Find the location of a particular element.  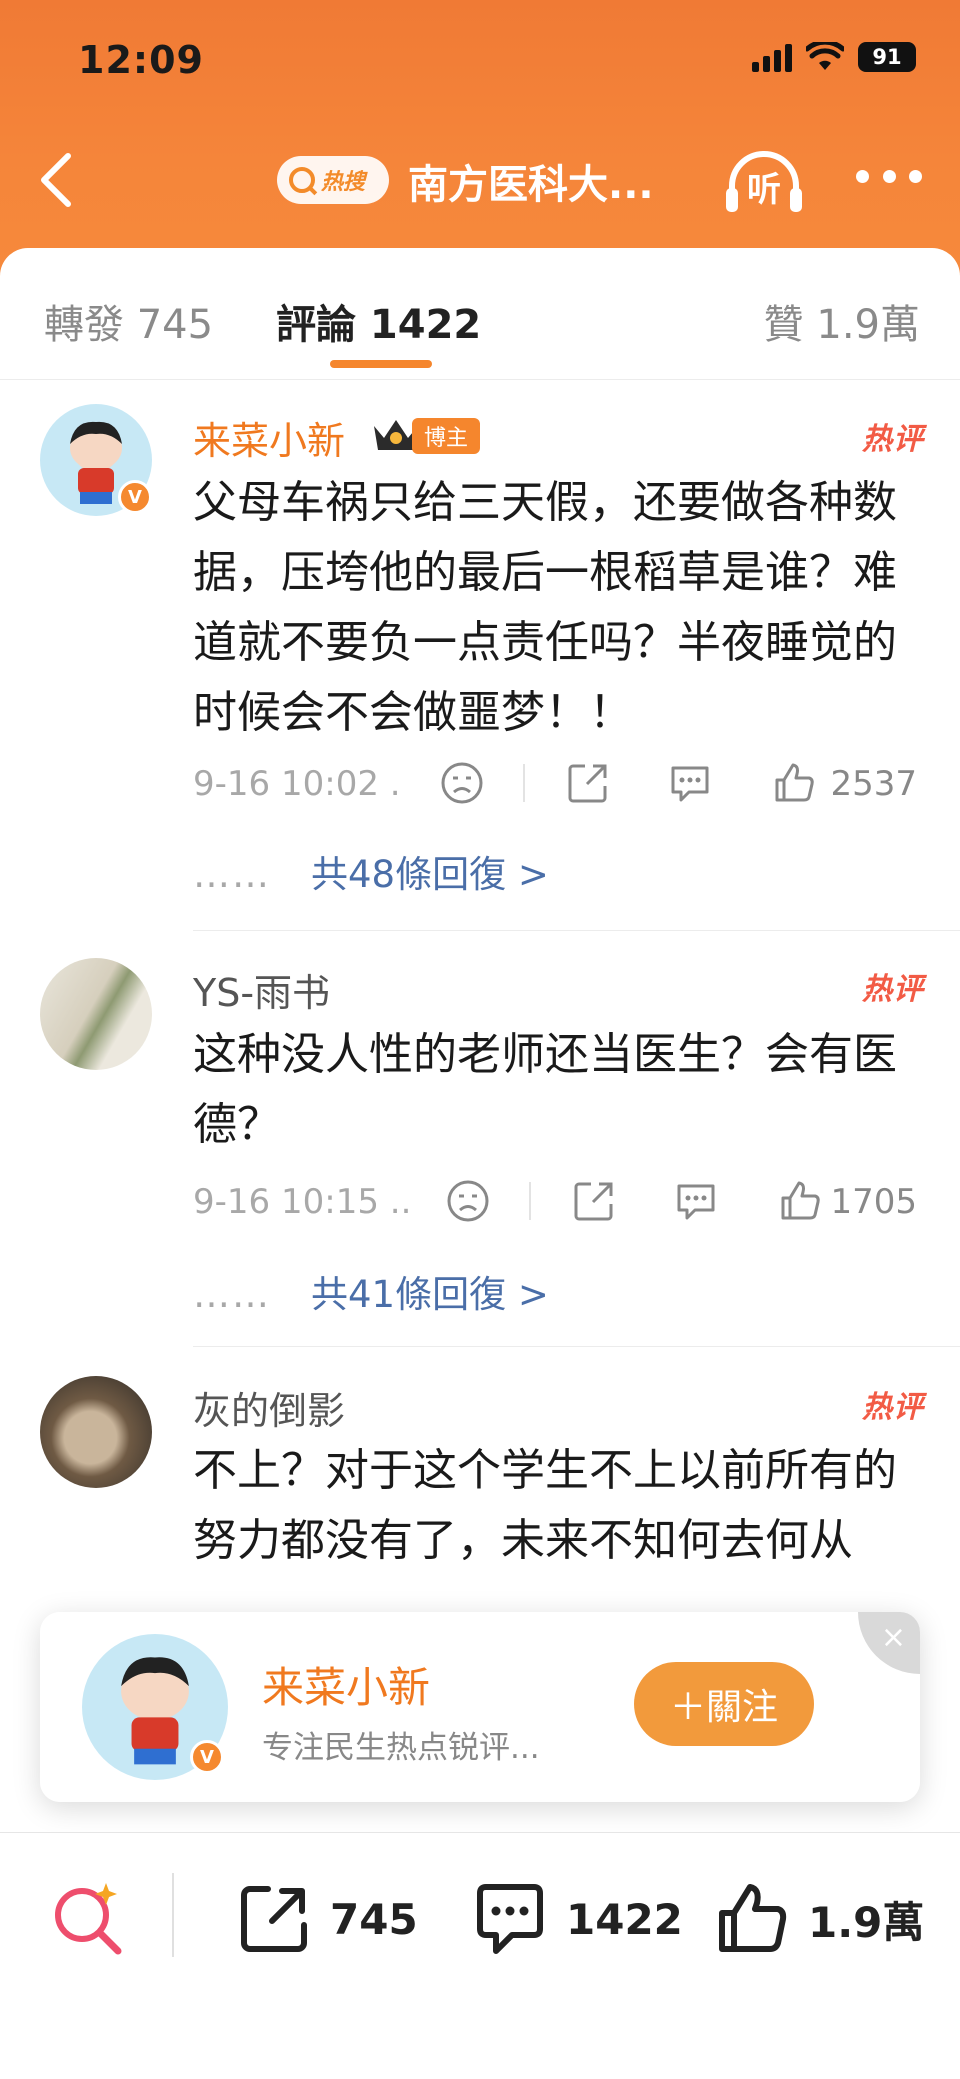

like-count: 2537 is located at coordinates (873, 784).